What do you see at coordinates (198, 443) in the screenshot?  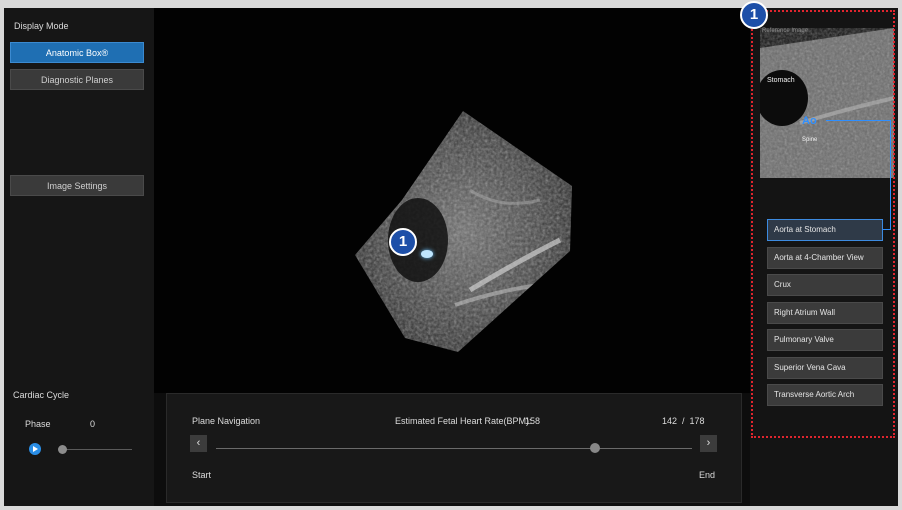 I see `previous-plane-button: ‹` at bounding box center [198, 443].